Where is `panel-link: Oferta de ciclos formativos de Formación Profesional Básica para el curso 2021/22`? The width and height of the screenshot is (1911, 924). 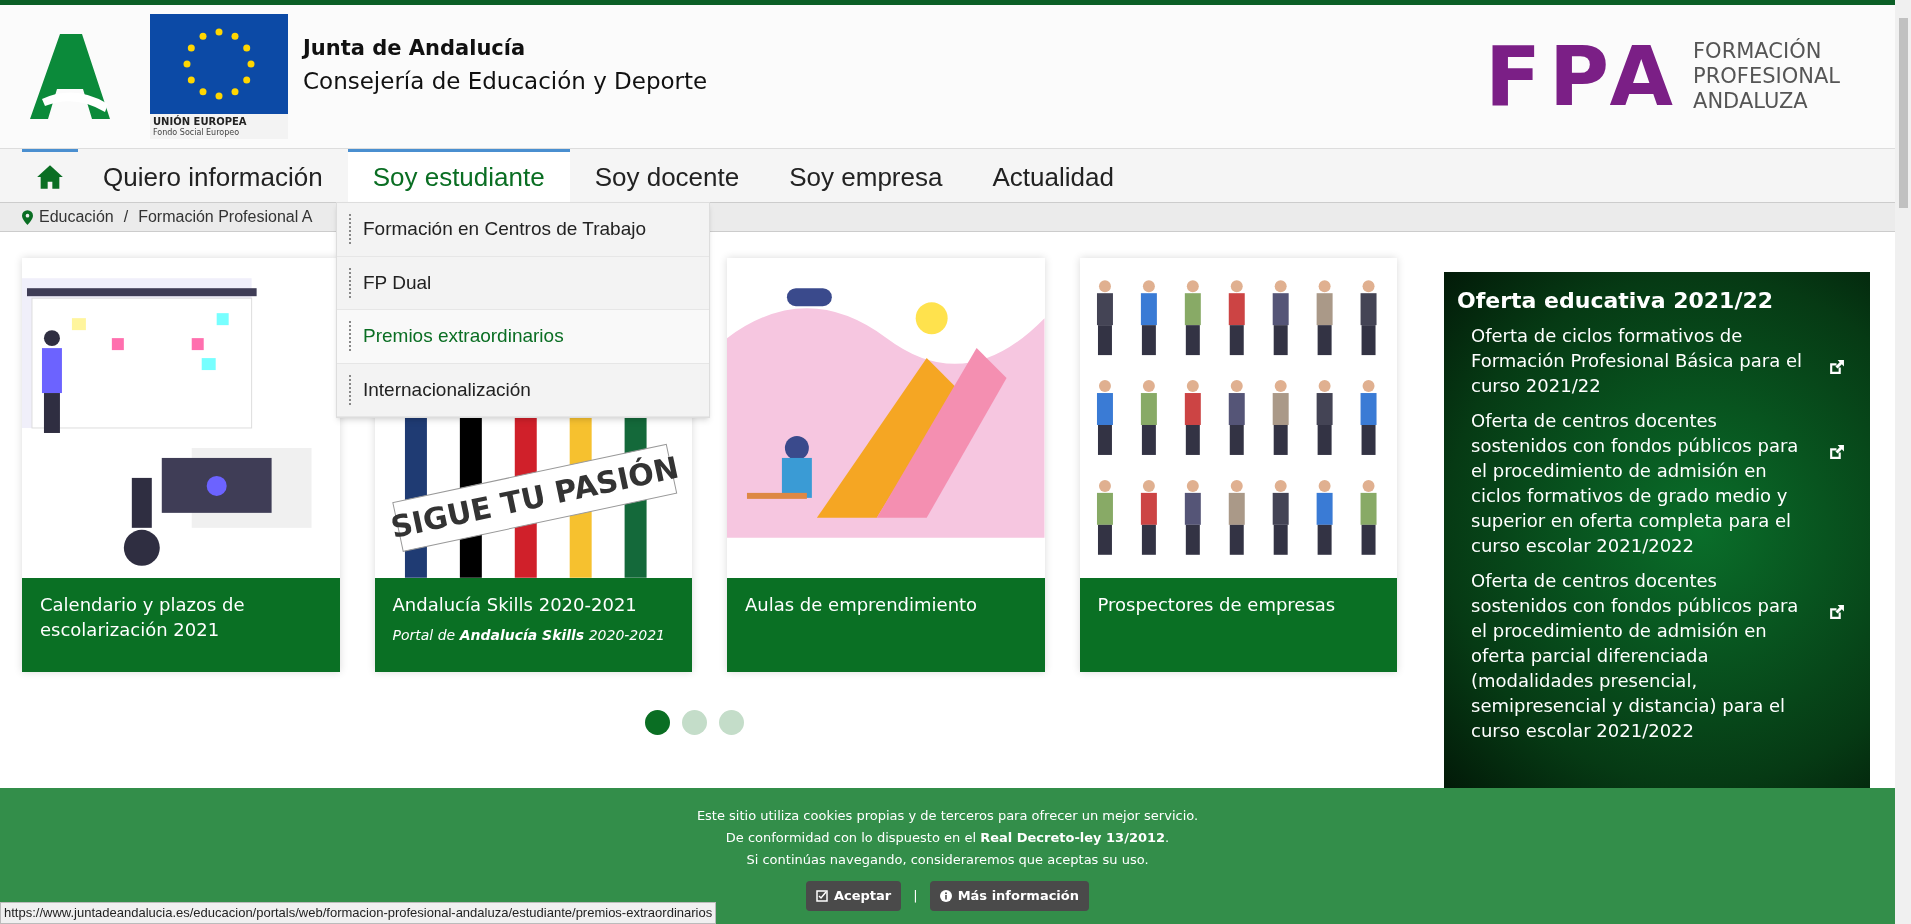
panel-link: Oferta de ciclos formativos de Formación Profesional Básica para el curso 2021/22 is located at coordinates (1651, 360).